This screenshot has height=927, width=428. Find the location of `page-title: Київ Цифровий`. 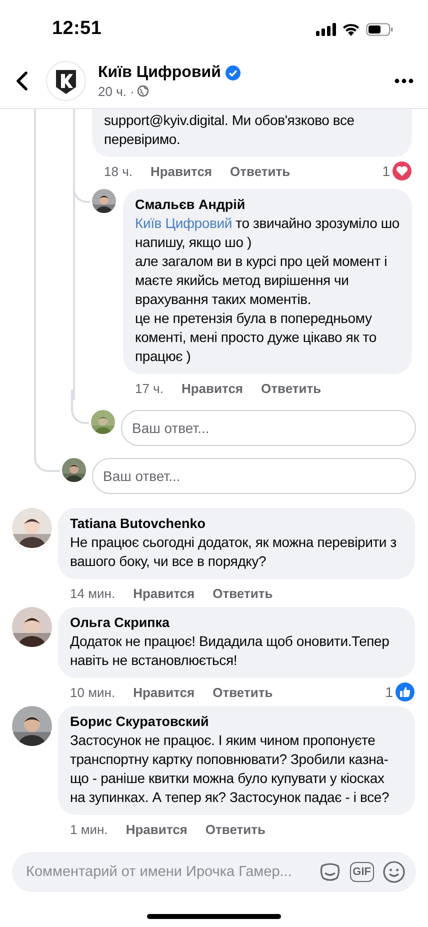

page-title: Київ Цифровий is located at coordinates (159, 73).